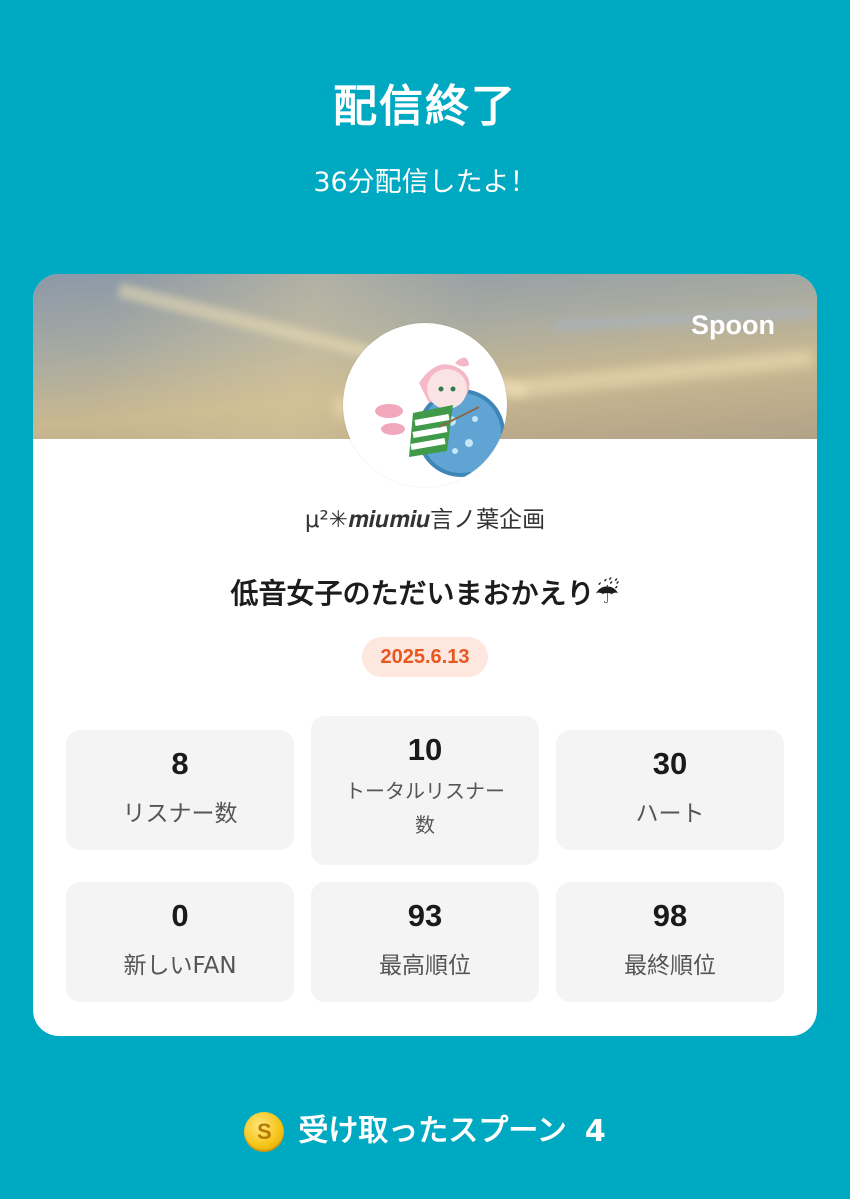  I want to click on avatar, so click(425, 405).